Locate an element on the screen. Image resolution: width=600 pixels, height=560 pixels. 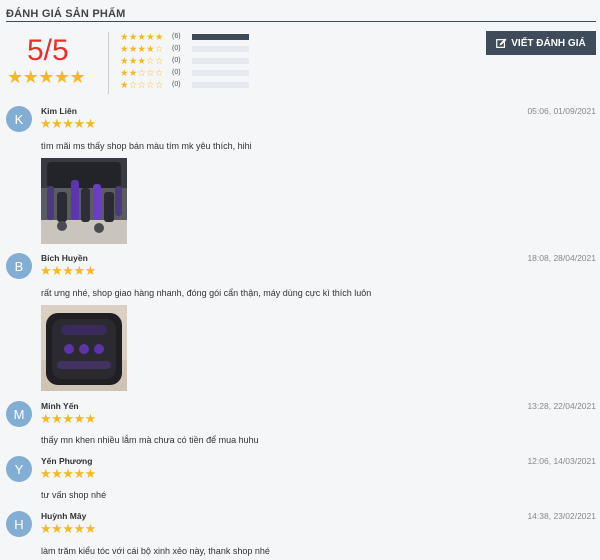
average-stars: ★★★★★ is located at coordinates (46, 77).